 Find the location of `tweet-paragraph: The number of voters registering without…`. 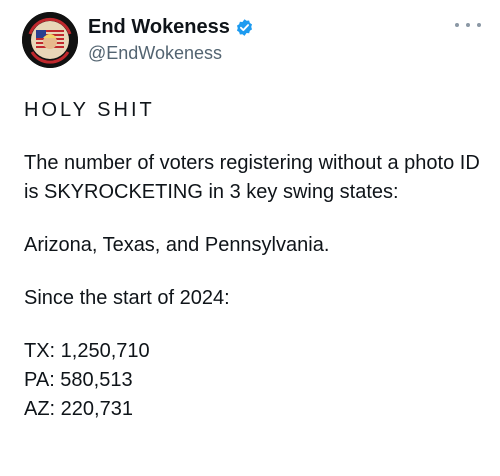

tweet-paragraph: The number of voters registering without… is located at coordinates (252, 177).